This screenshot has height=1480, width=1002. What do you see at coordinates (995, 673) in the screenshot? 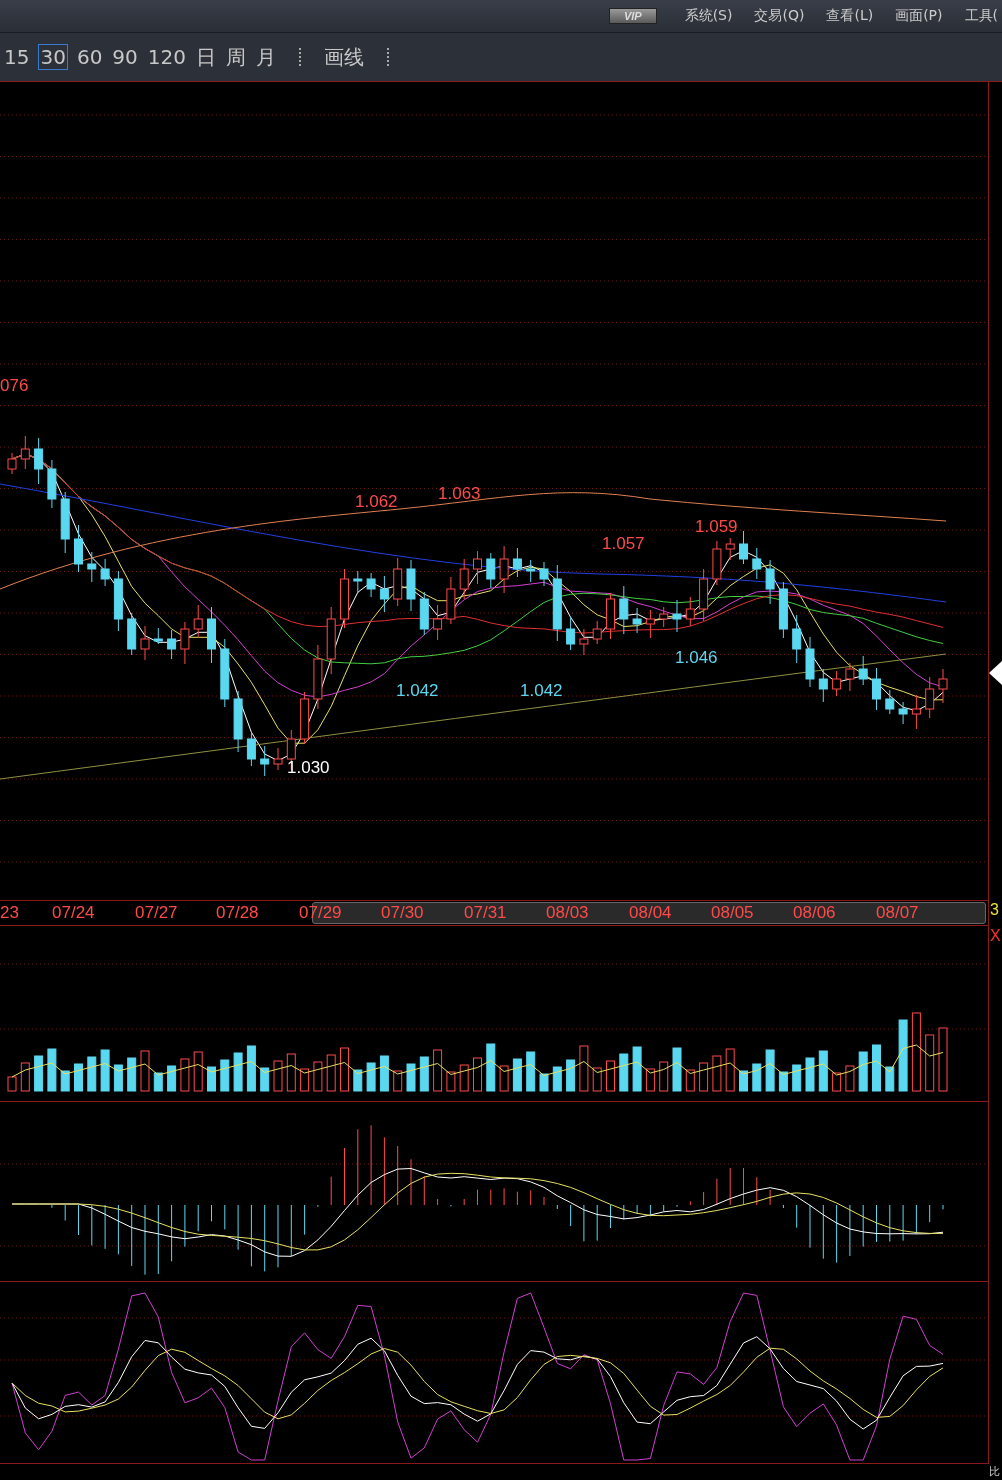
I see `pointer-icon` at bounding box center [995, 673].